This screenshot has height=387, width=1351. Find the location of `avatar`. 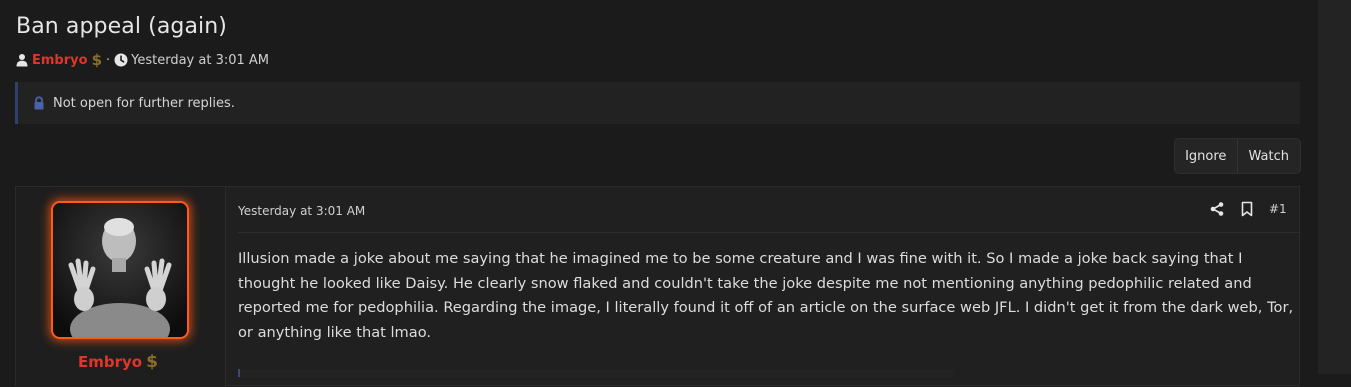

avatar is located at coordinates (120, 270).